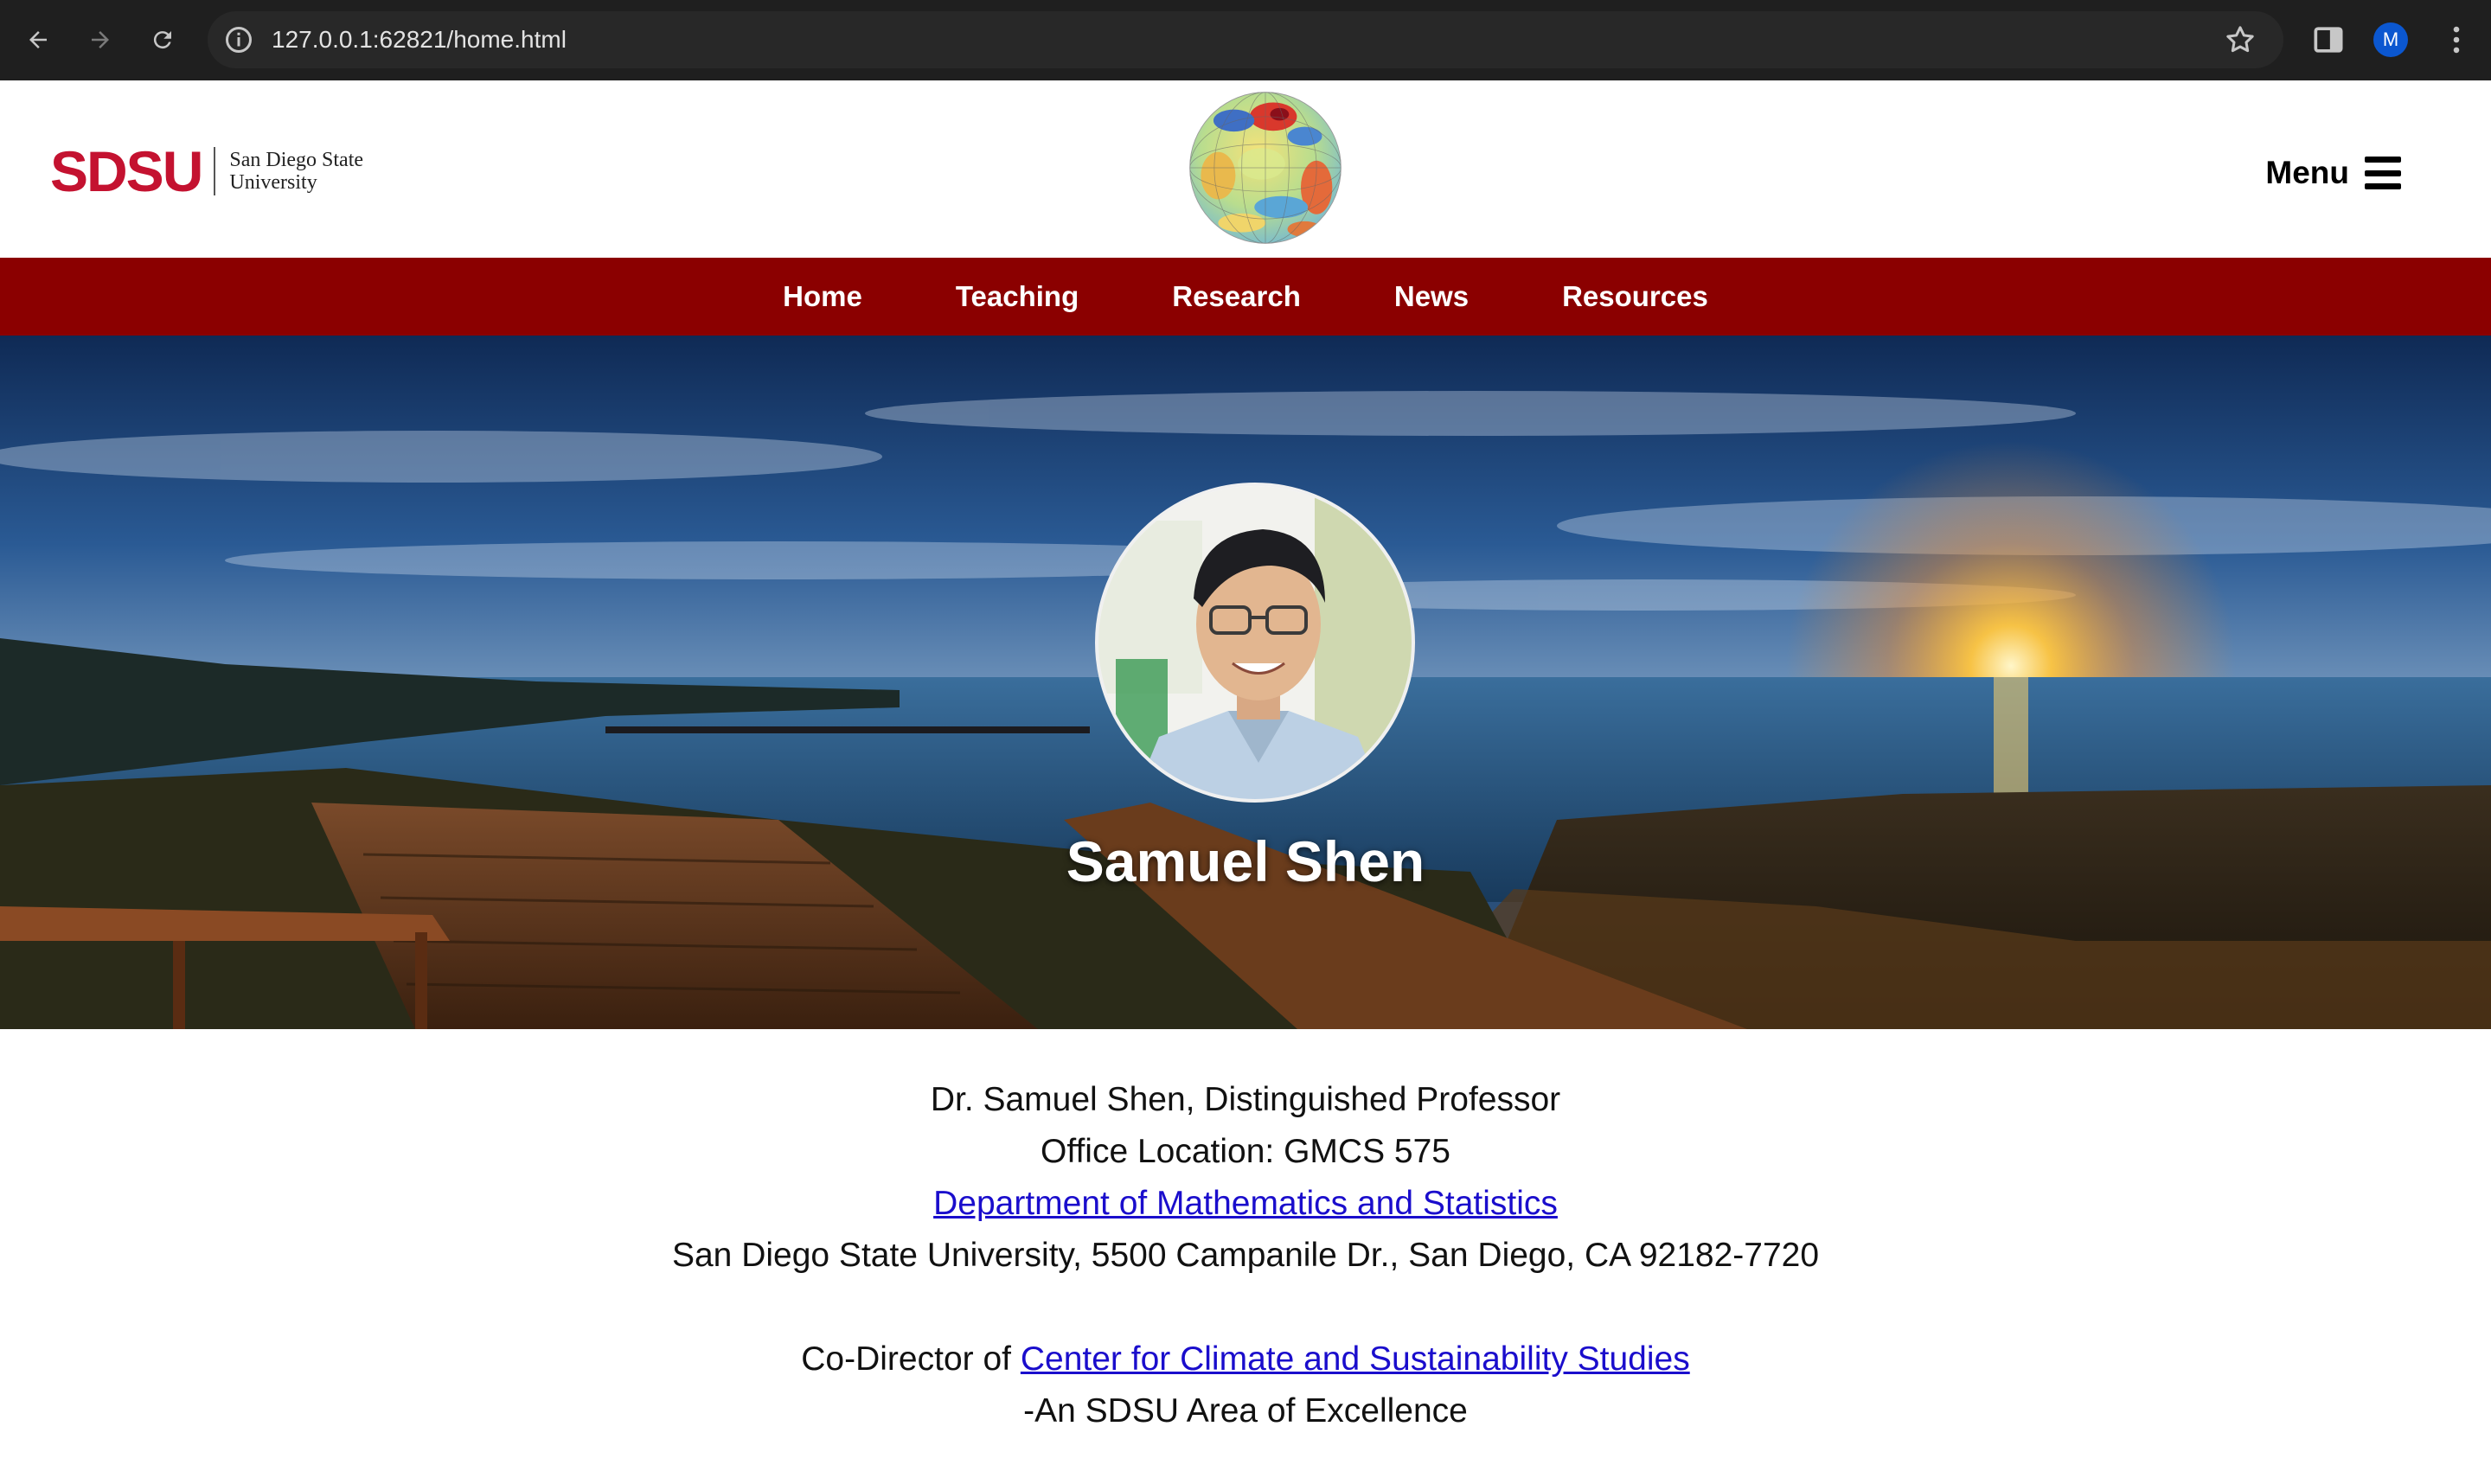  What do you see at coordinates (1246, 1204) in the screenshot?
I see `department-link: Department of Mathematics and Statistics` at bounding box center [1246, 1204].